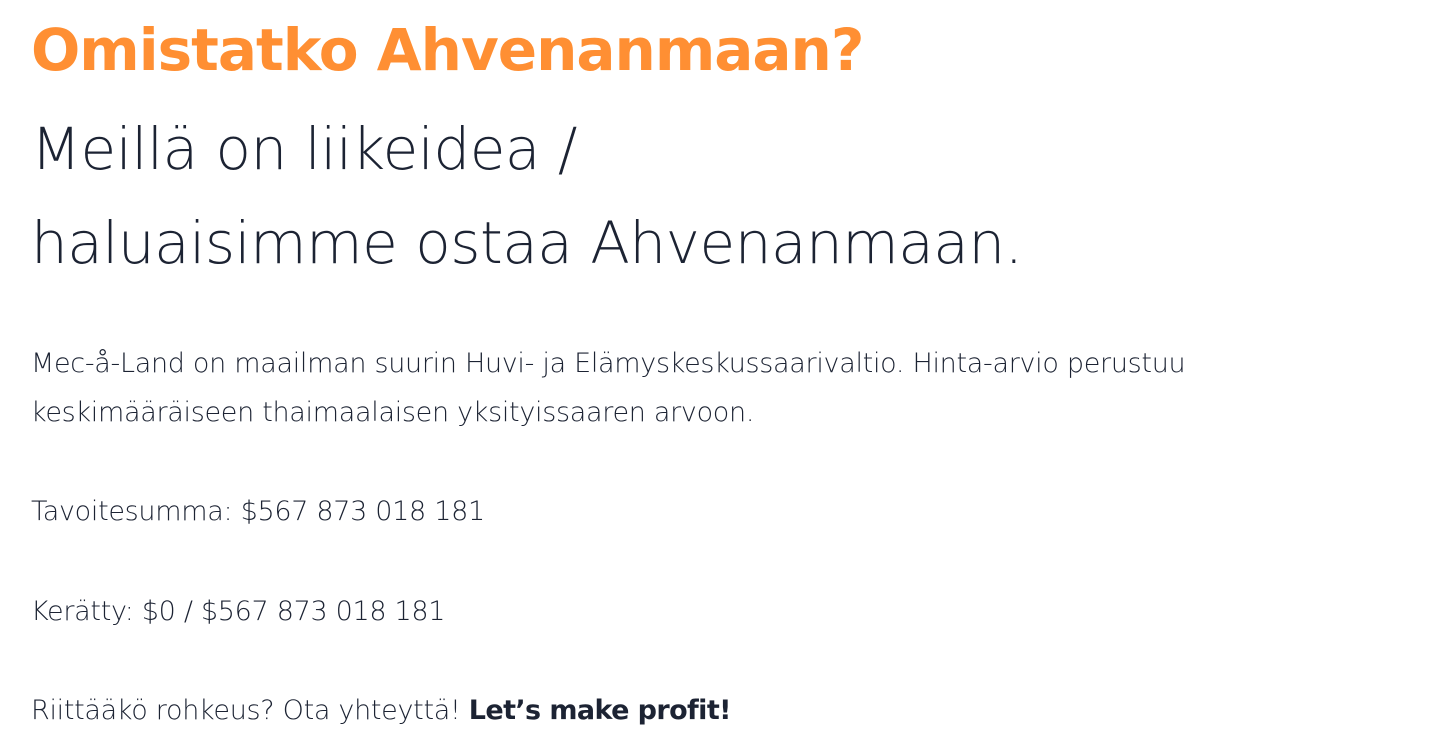 The image size is (1446, 748). Describe the element at coordinates (238, 611) in the screenshot. I see `raised-amount: Kerätty: $0 / $567 873 018 181` at that location.